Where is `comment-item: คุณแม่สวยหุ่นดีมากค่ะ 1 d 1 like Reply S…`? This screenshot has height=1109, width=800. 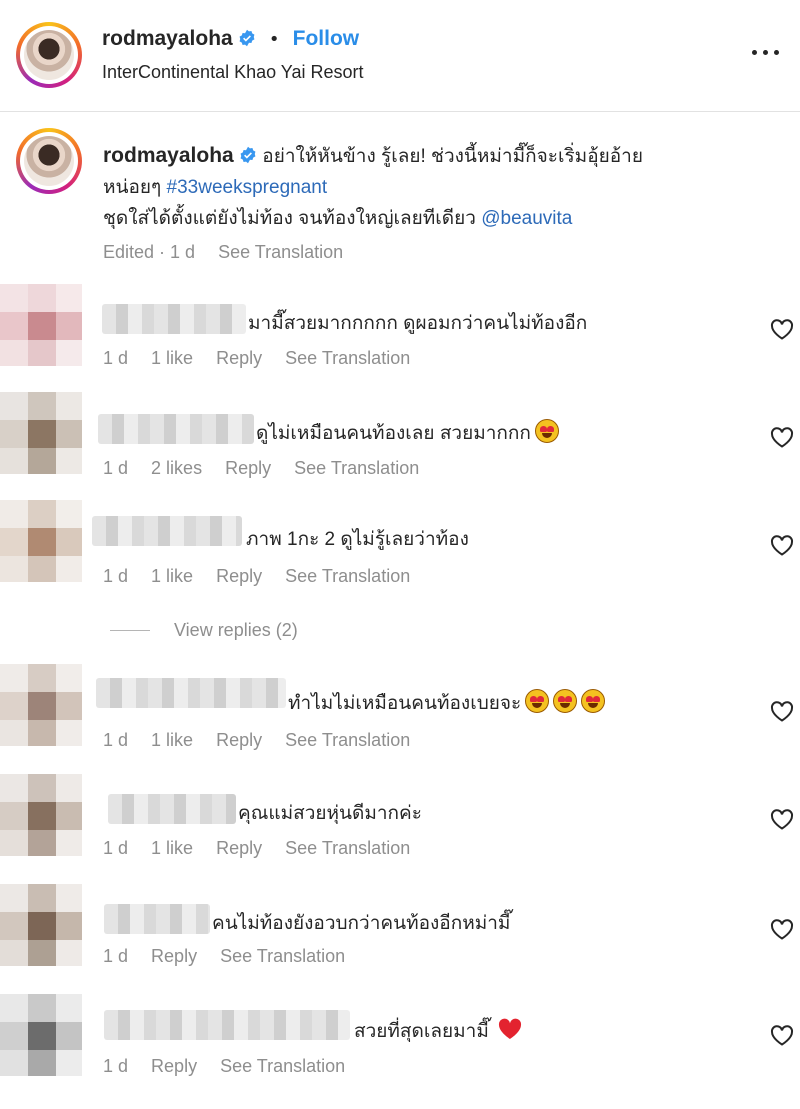 comment-item: คุณแม่สวยหุ่นดีมากค่ะ 1 d 1 like Reply S… is located at coordinates (400, 828).